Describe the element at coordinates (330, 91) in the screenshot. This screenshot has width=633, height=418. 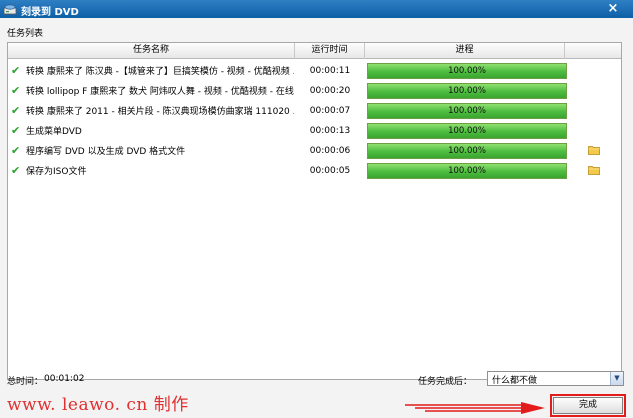
I see `task-run-time: 00:00:20` at that location.